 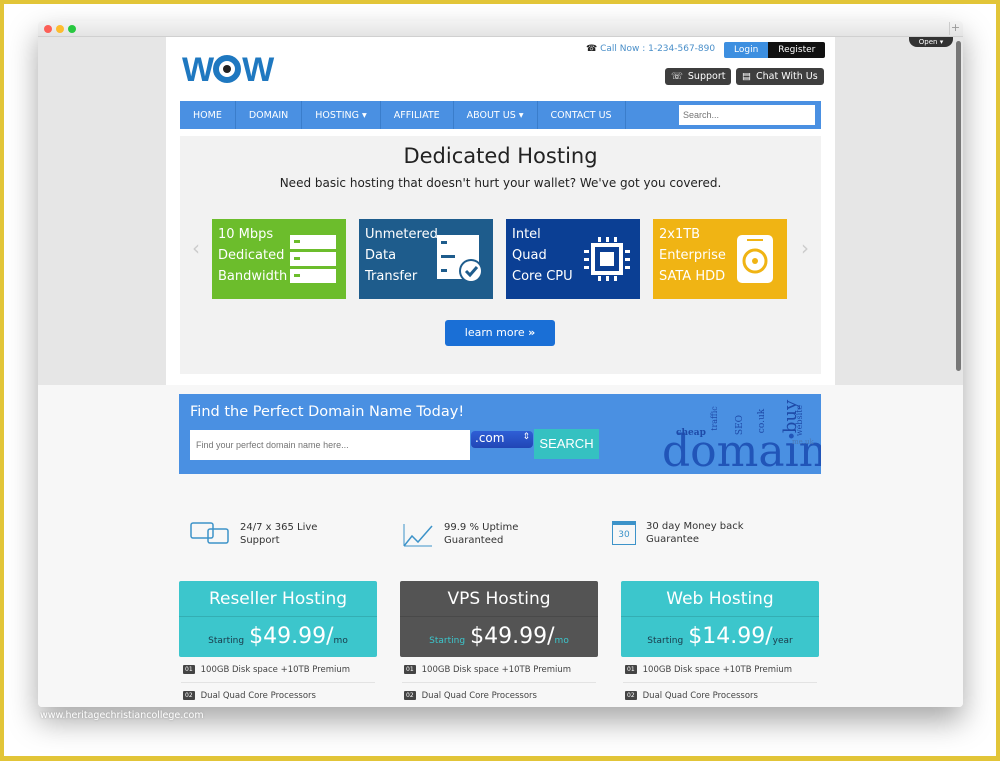 I want to click on nav-home: HOME, so click(x=208, y=115).